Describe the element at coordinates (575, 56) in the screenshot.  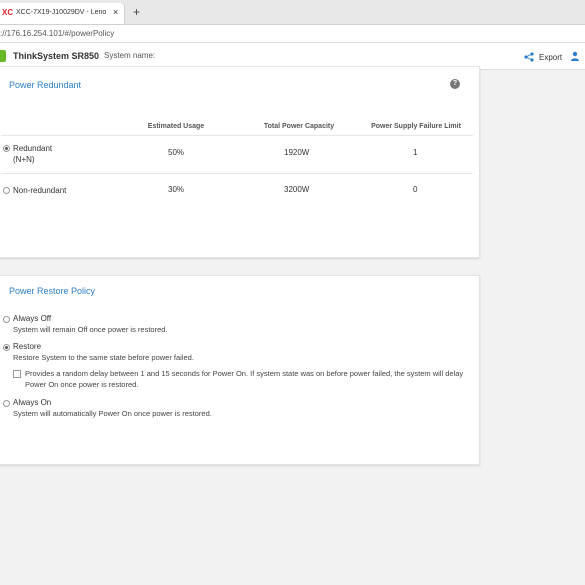
I see `user-icon` at that location.